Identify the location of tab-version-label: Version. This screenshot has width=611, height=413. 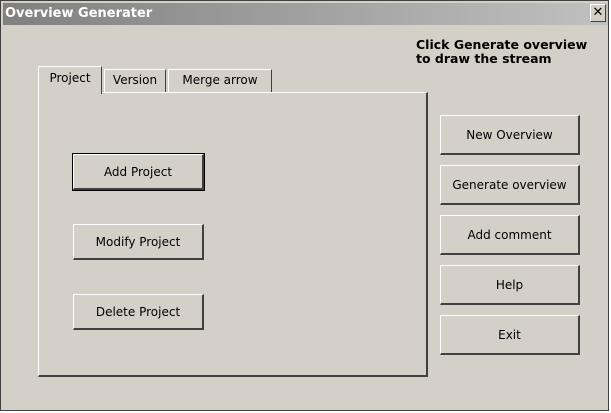
(135, 80).